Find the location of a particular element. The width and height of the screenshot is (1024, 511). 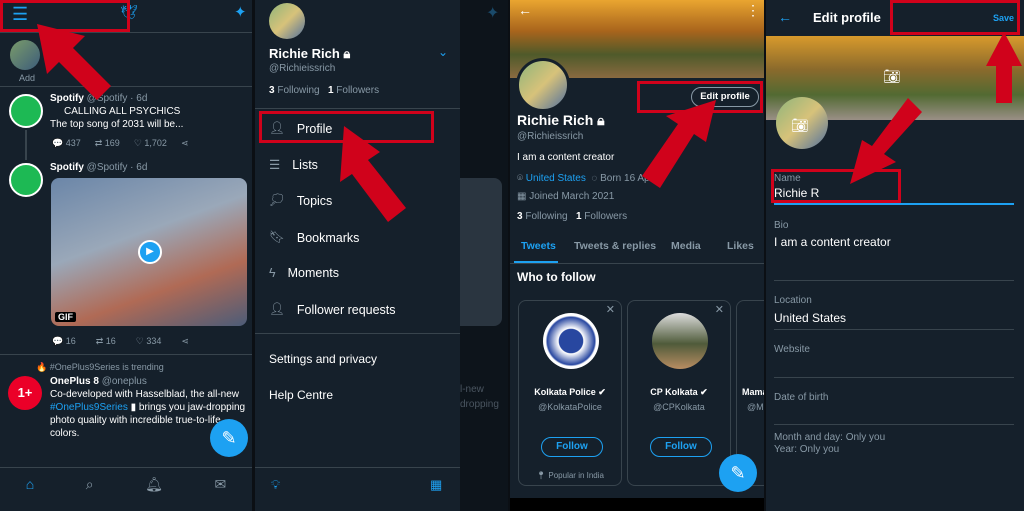

card-name: Mama is located at coordinates (753, 392).